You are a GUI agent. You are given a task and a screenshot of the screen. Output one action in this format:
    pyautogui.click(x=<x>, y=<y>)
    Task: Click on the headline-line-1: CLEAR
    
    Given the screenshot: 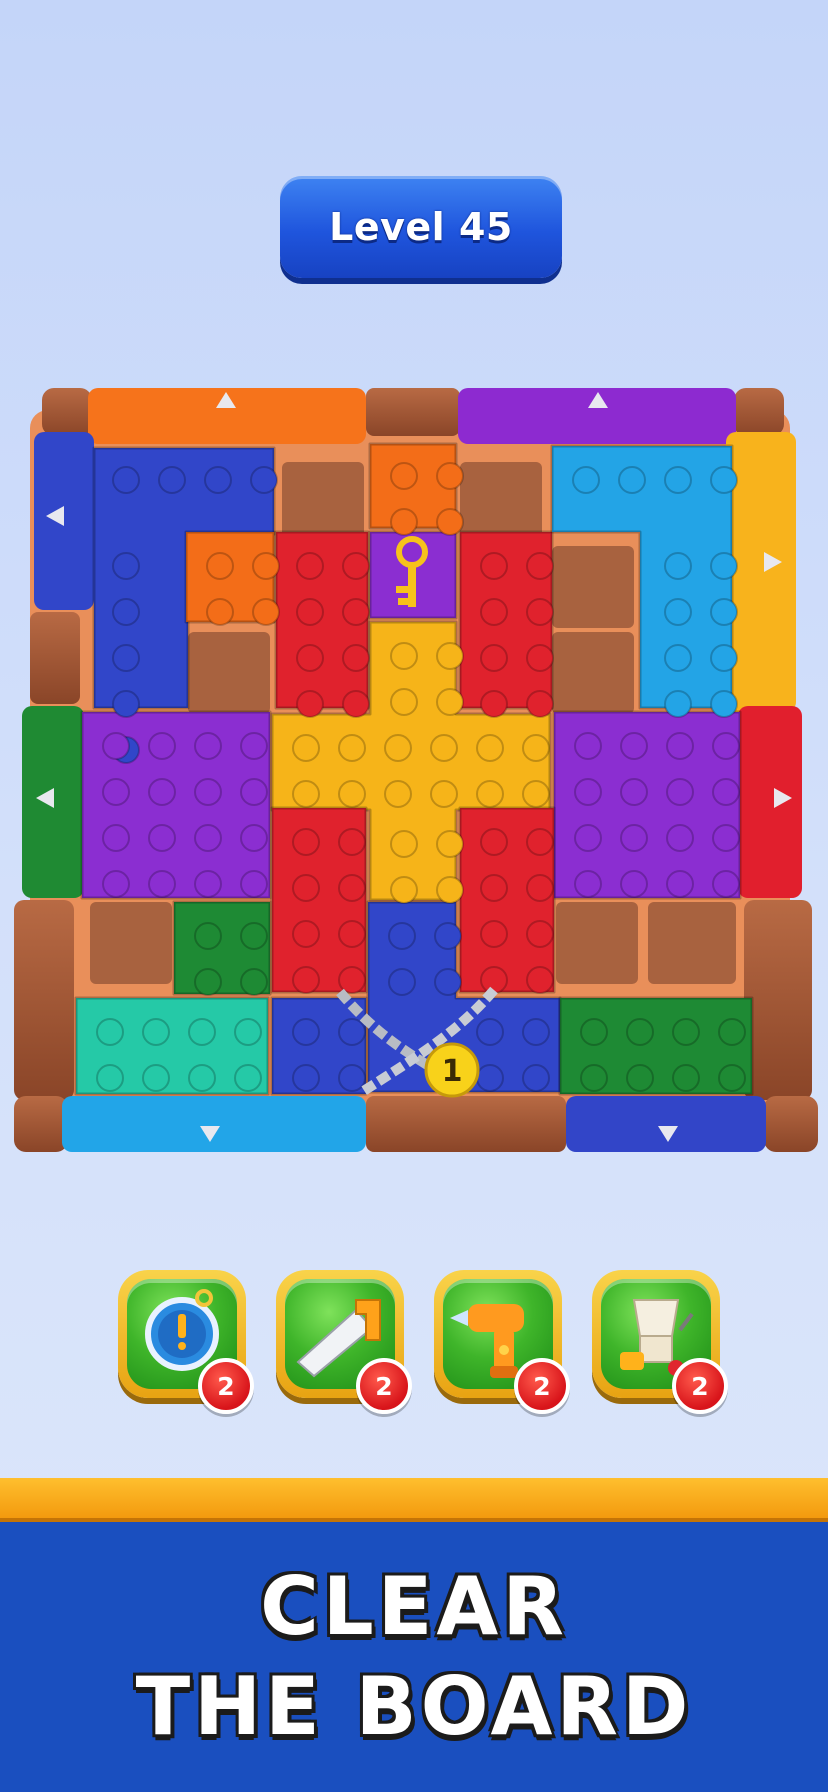 What is the action you would take?
    pyautogui.click(x=414, y=1606)
    